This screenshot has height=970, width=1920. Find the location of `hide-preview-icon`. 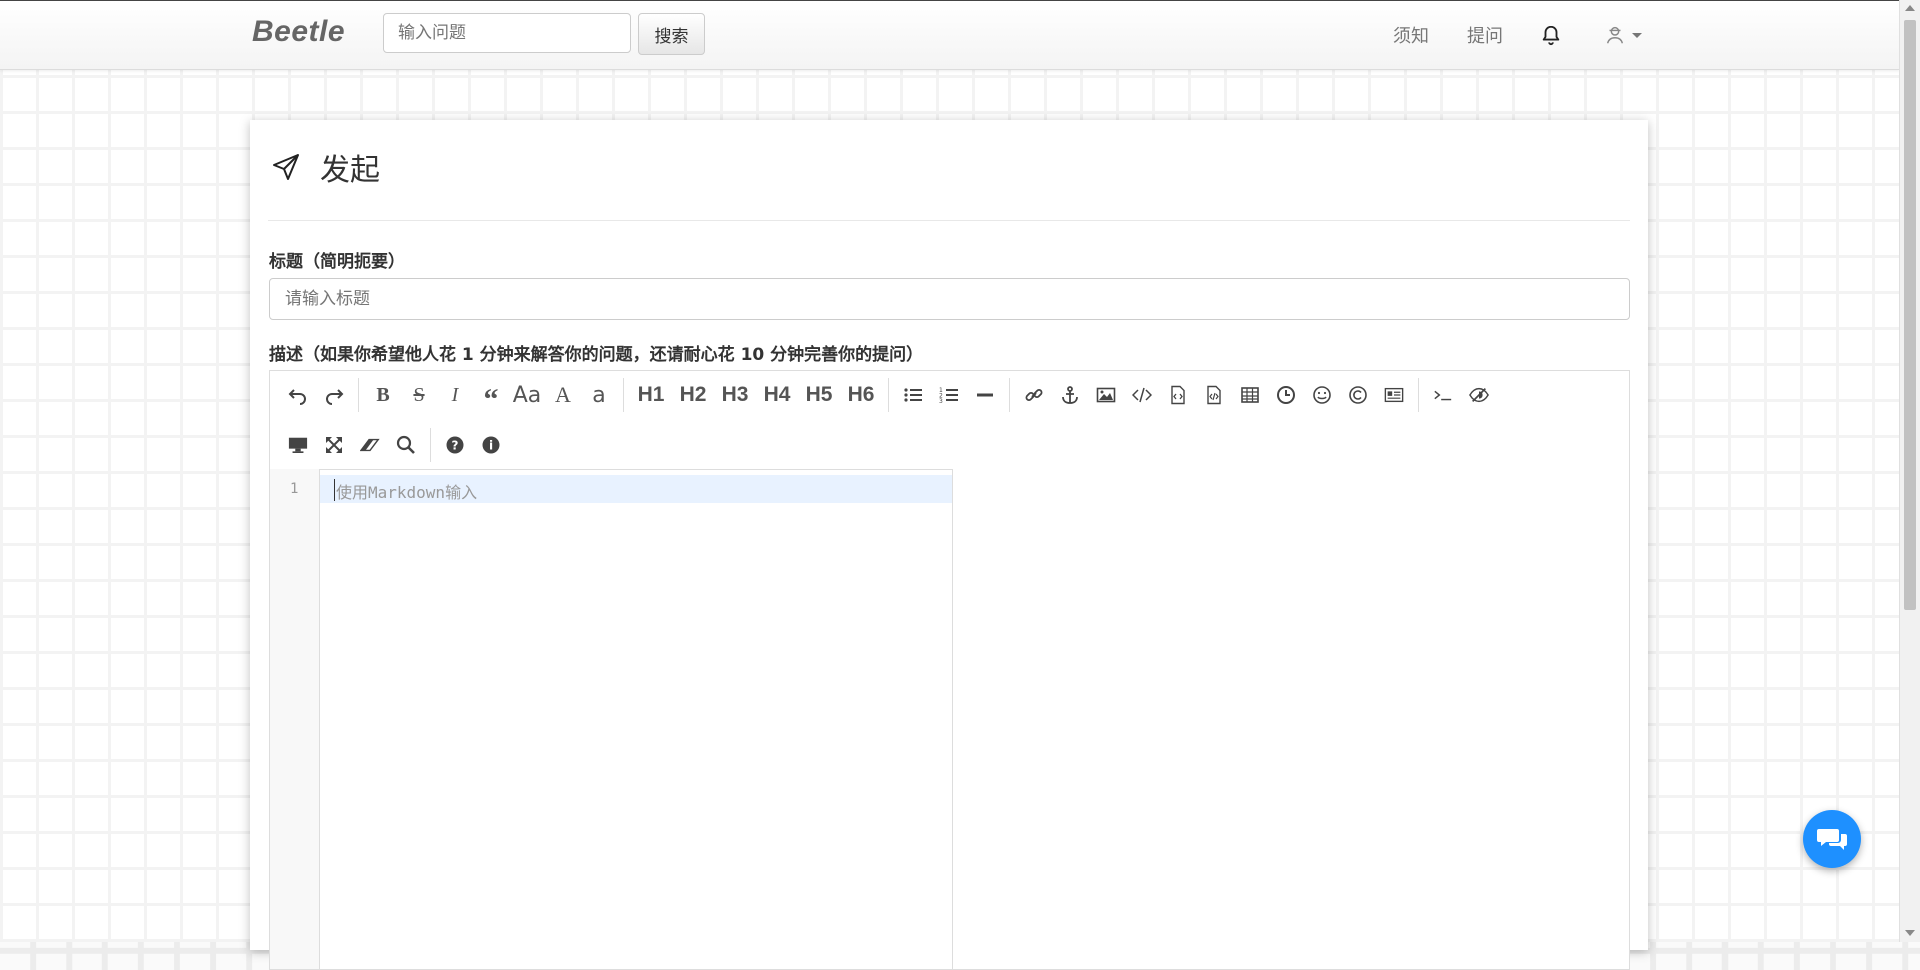

hide-preview-icon is located at coordinates (1479, 395).